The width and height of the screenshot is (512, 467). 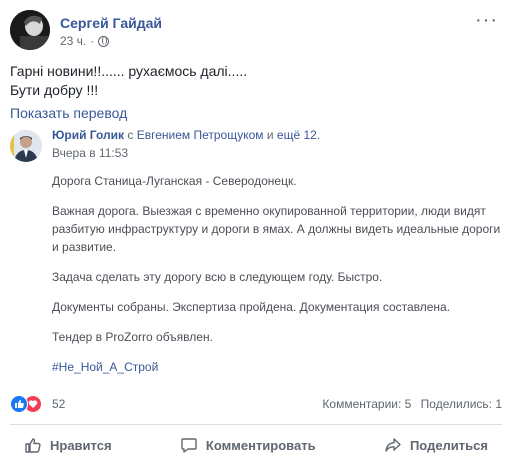 I want to click on shared-paragraph: Дорога Станица-Луганская - Северодонецк., so click(x=174, y=181).